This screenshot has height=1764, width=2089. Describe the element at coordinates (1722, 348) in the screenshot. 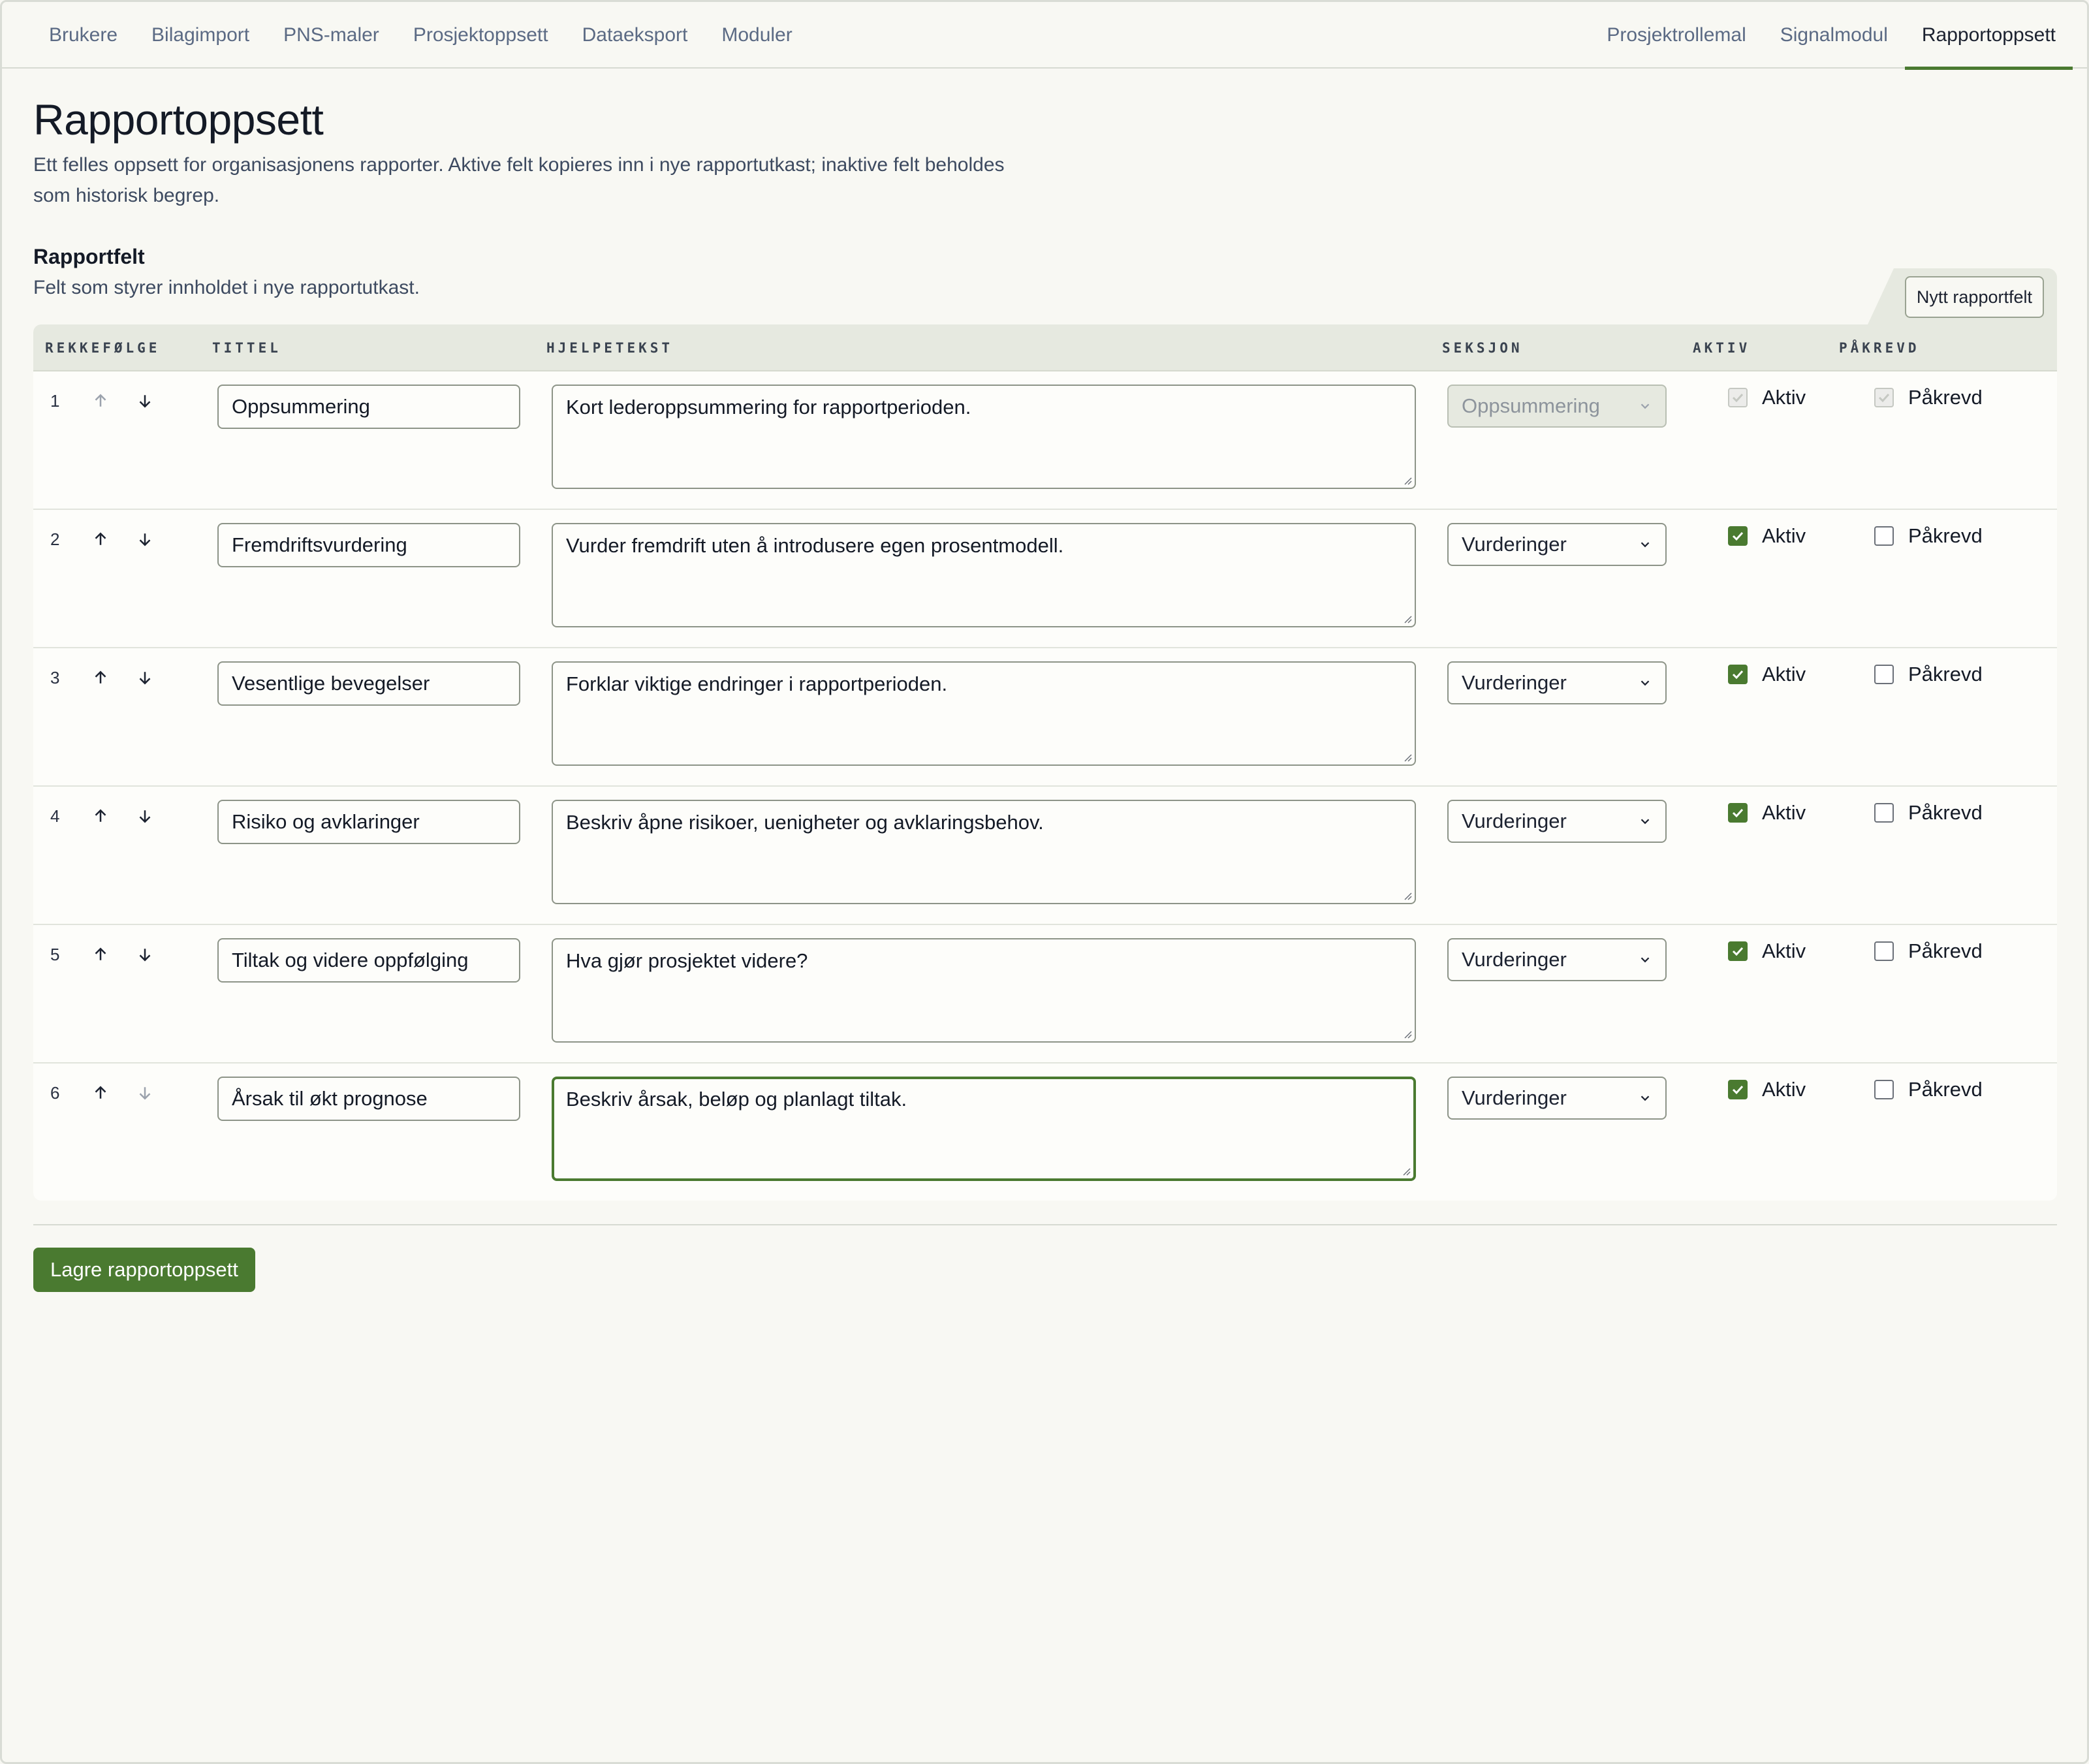

I see `header-active: AKTIV` at that location.